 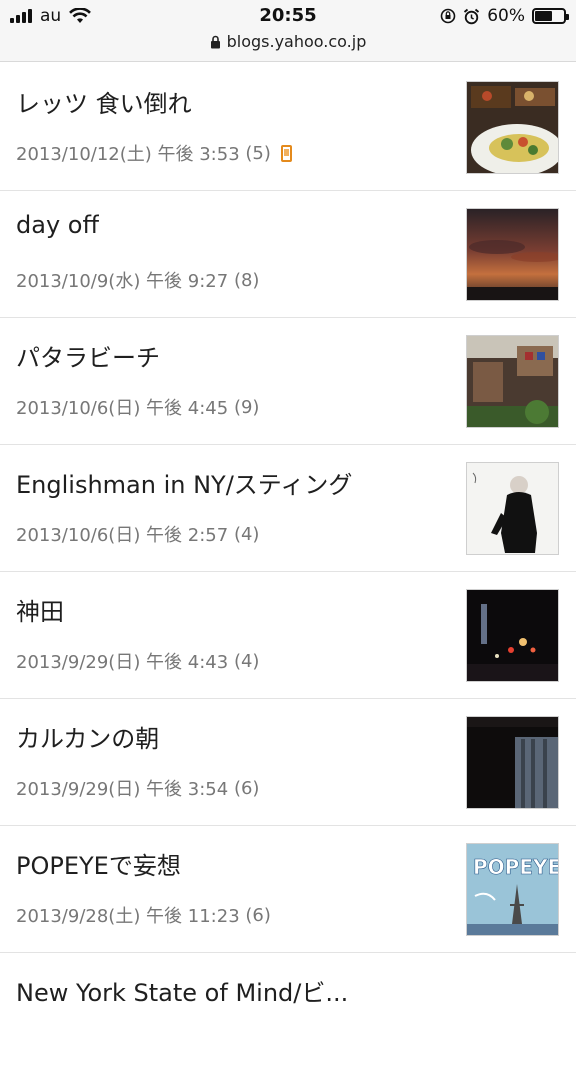 What do you see at coordinates (246, 280) in the screenshot?
I see `comment-count: (8)` at bounding box center [246, 280].